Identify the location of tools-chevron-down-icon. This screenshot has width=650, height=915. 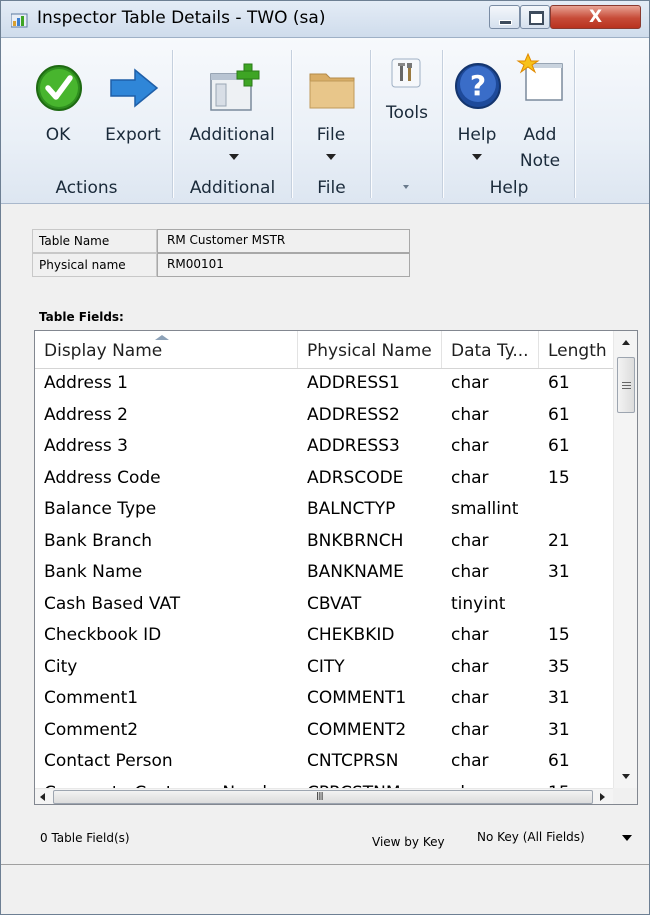
(406, 187).